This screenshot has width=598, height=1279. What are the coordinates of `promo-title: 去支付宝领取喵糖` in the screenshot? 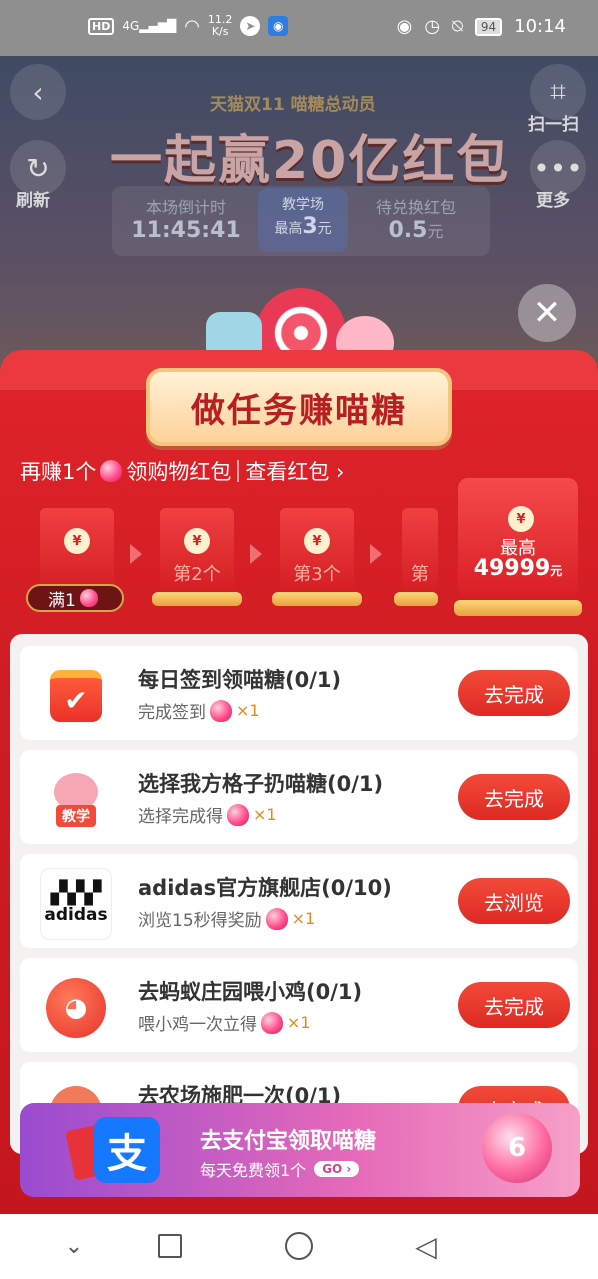 It's located at (288, 1141).